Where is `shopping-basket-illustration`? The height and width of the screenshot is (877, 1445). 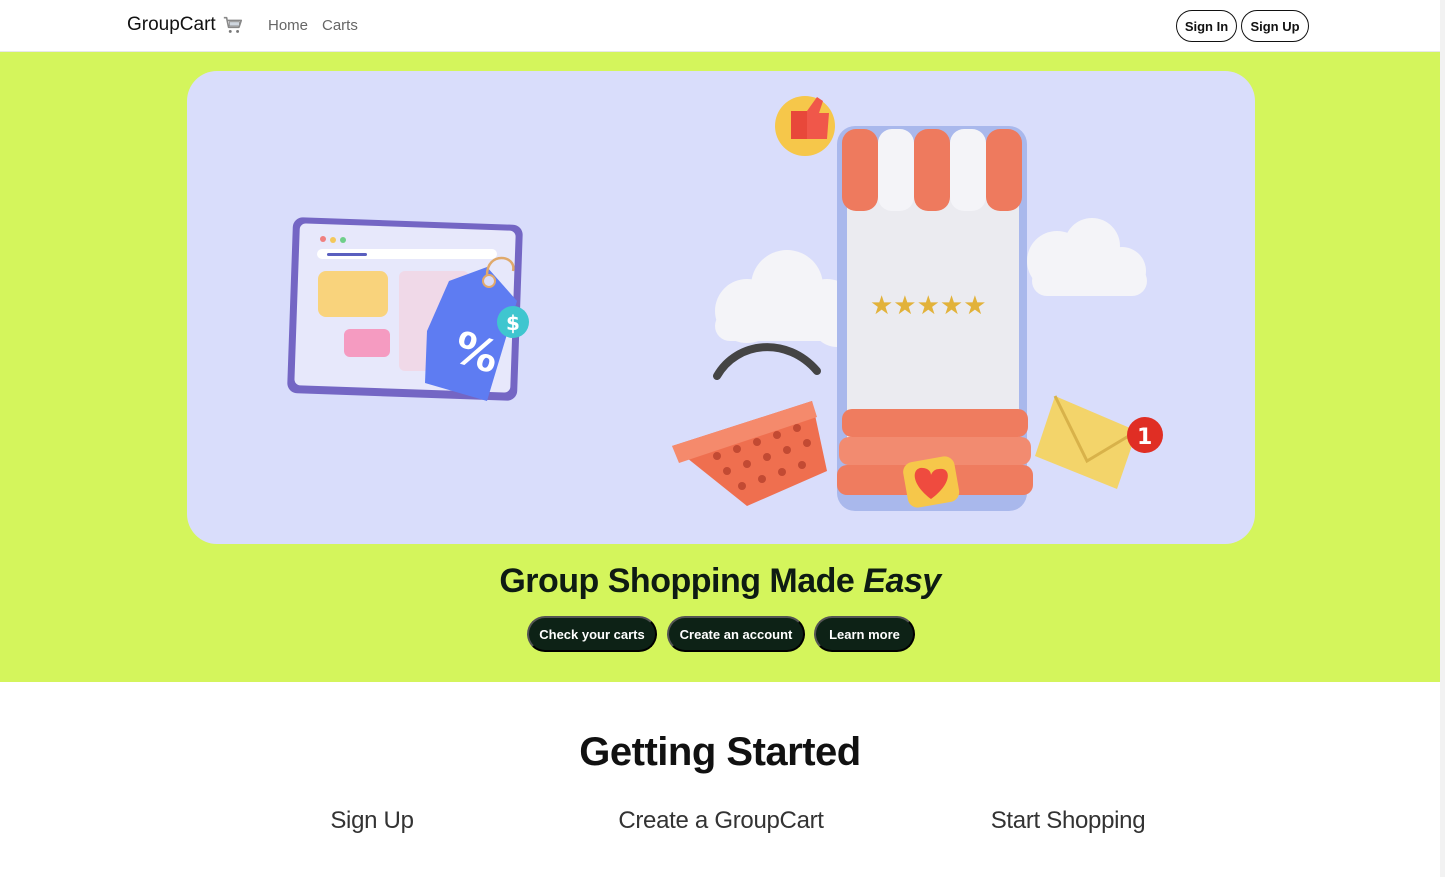
shopping-basket-illustration is located at coordinates (749, 424).